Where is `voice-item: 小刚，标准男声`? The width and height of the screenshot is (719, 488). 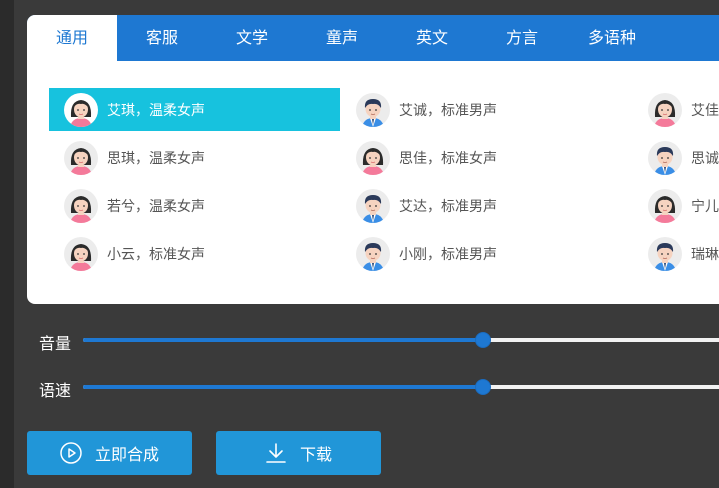 voice-item: 小刚，标准男声 is located at coordinates (486, 253).